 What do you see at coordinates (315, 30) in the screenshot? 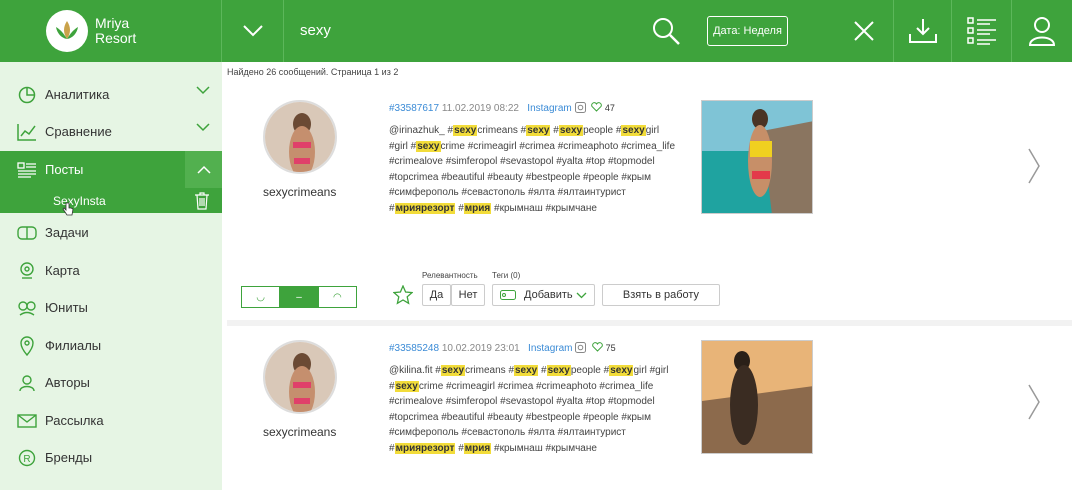
I see `search-input: sexy` at bounding box center [315, 30].